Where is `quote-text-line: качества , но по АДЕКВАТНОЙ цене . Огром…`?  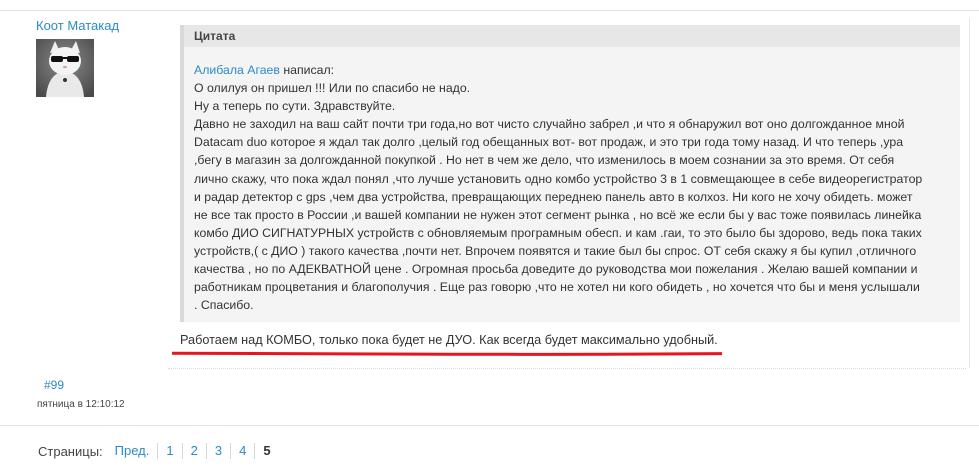 quote-text-line: качества , но по АДЕКВАТНОЙ цене . Огром… is located at coordinates (556, 269).